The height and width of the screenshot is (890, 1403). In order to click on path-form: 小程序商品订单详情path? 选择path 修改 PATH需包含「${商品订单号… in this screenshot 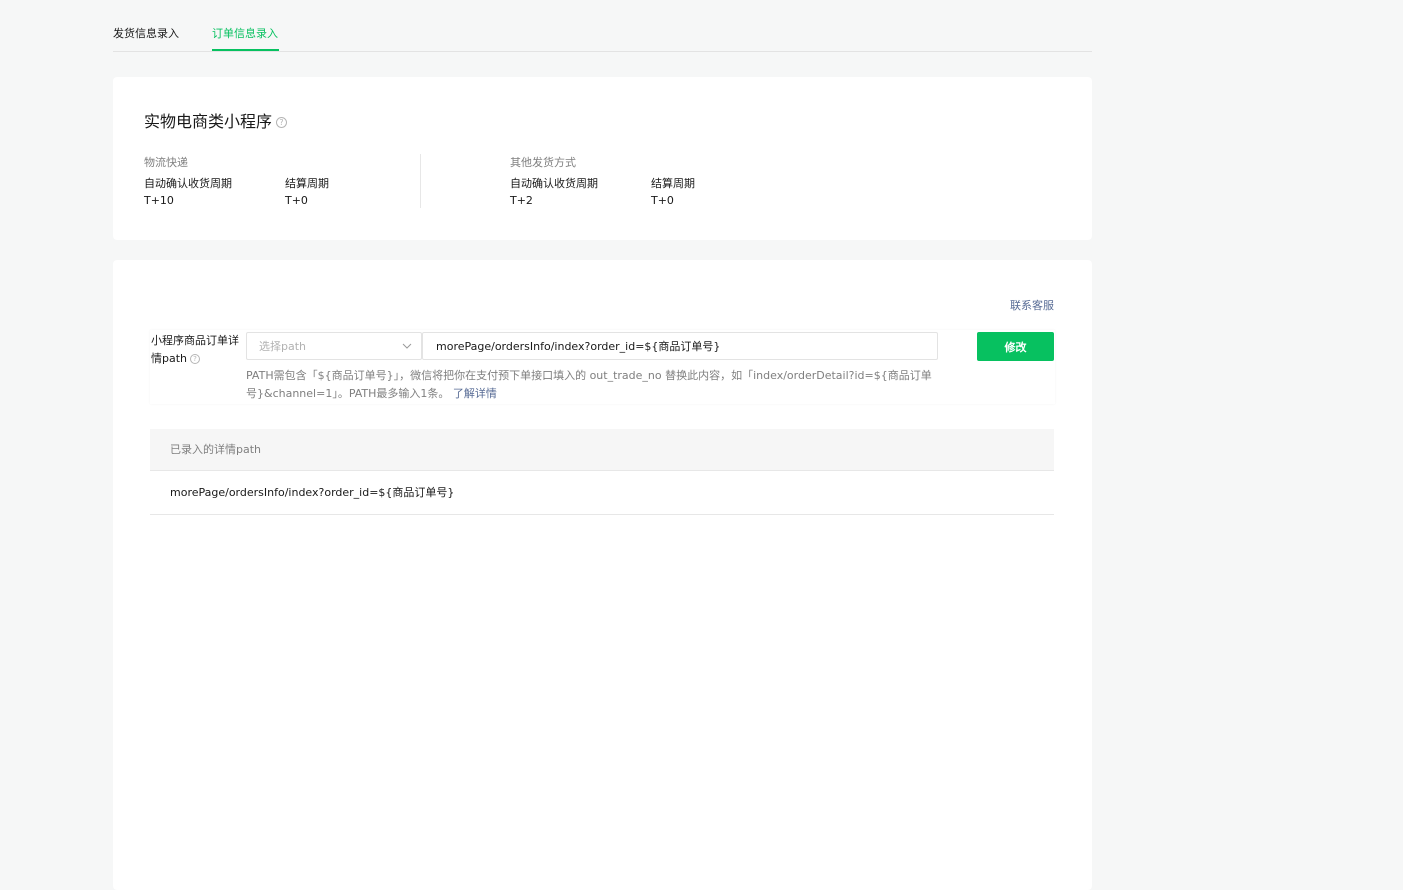, I will do `click(602, 367)`.